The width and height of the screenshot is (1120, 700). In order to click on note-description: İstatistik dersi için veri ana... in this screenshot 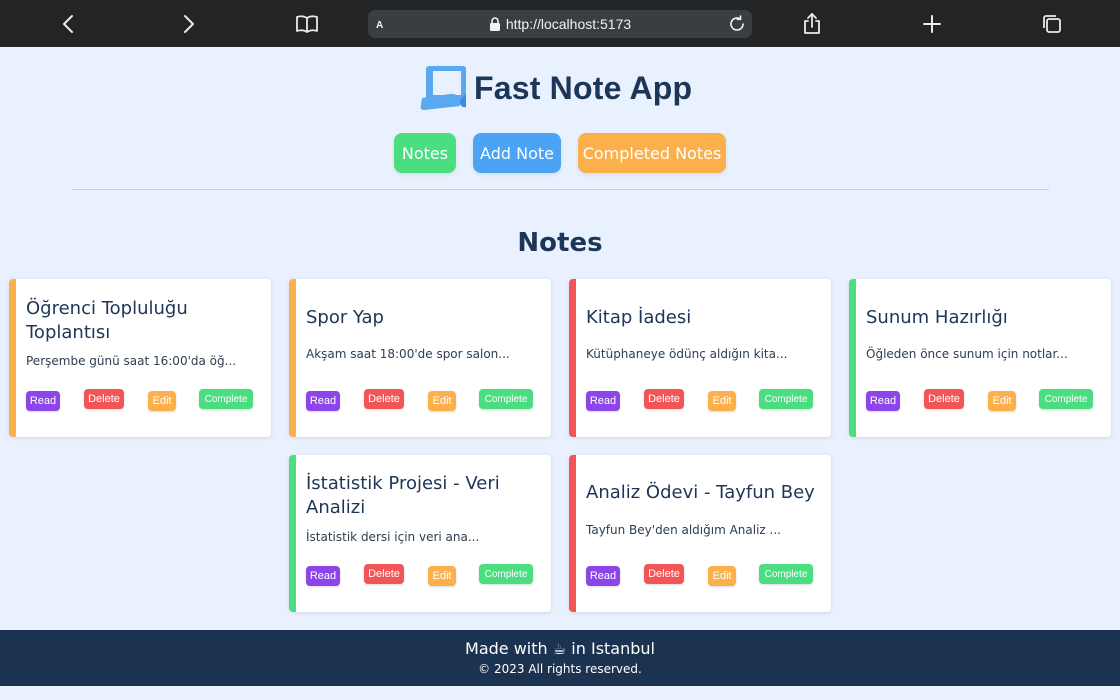, I will do `click(393, 537)`.